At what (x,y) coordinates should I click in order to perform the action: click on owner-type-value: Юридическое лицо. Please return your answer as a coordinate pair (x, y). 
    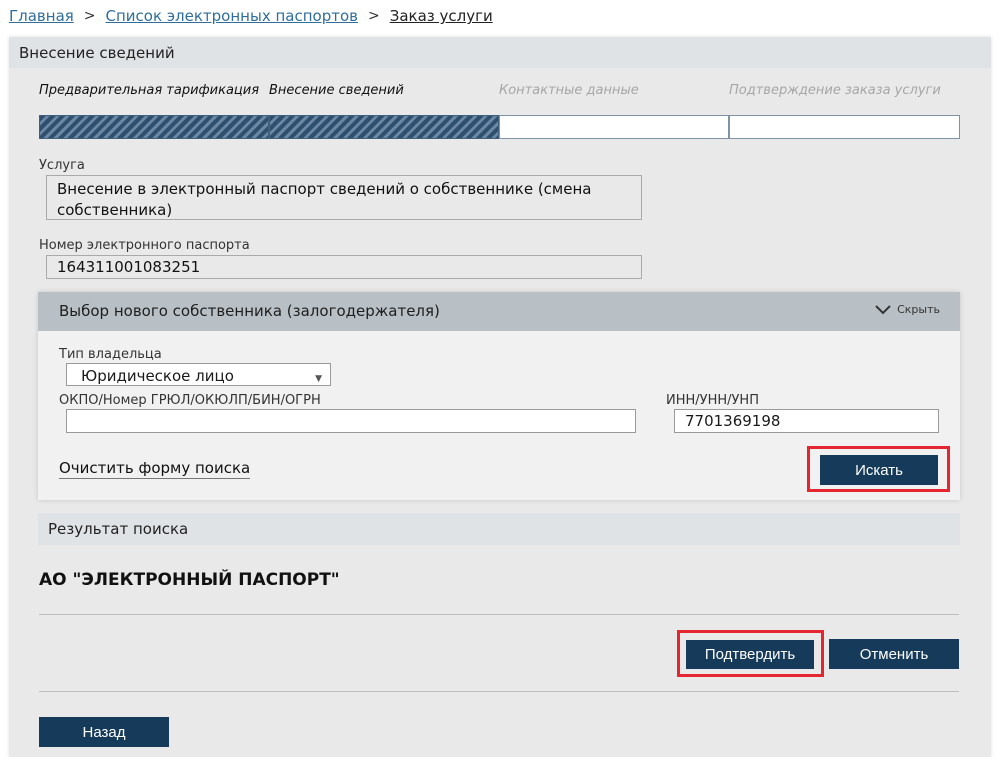
    Looking at the image, I should click on (157, 376).